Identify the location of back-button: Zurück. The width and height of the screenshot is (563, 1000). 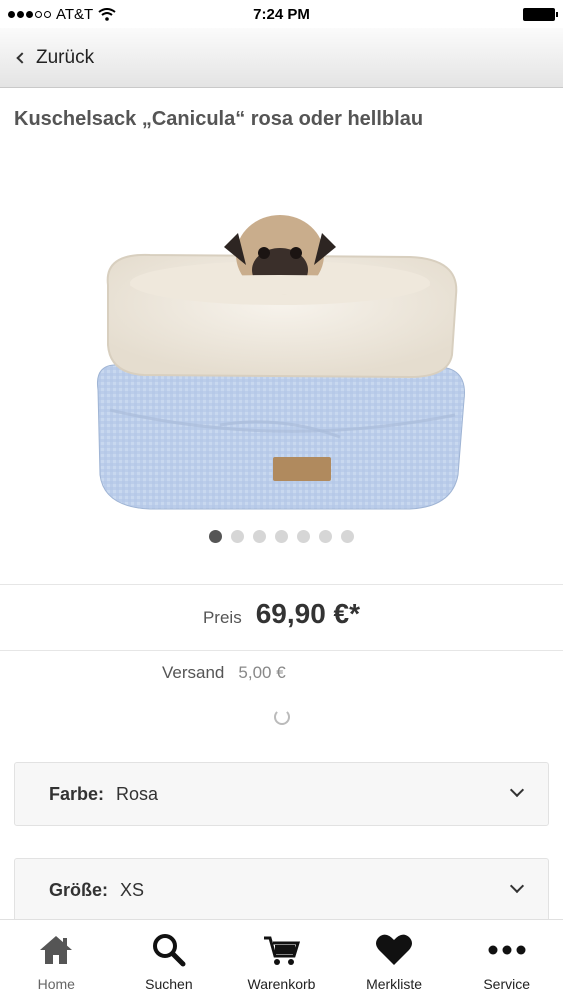
(55, 57).